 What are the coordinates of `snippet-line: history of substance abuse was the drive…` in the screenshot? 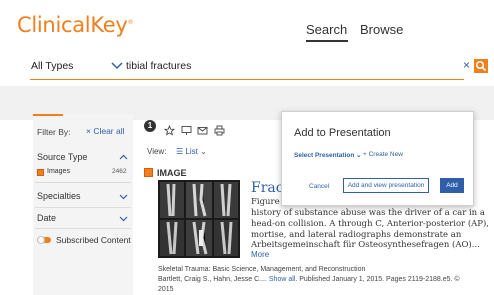 It's located at (368, 213).